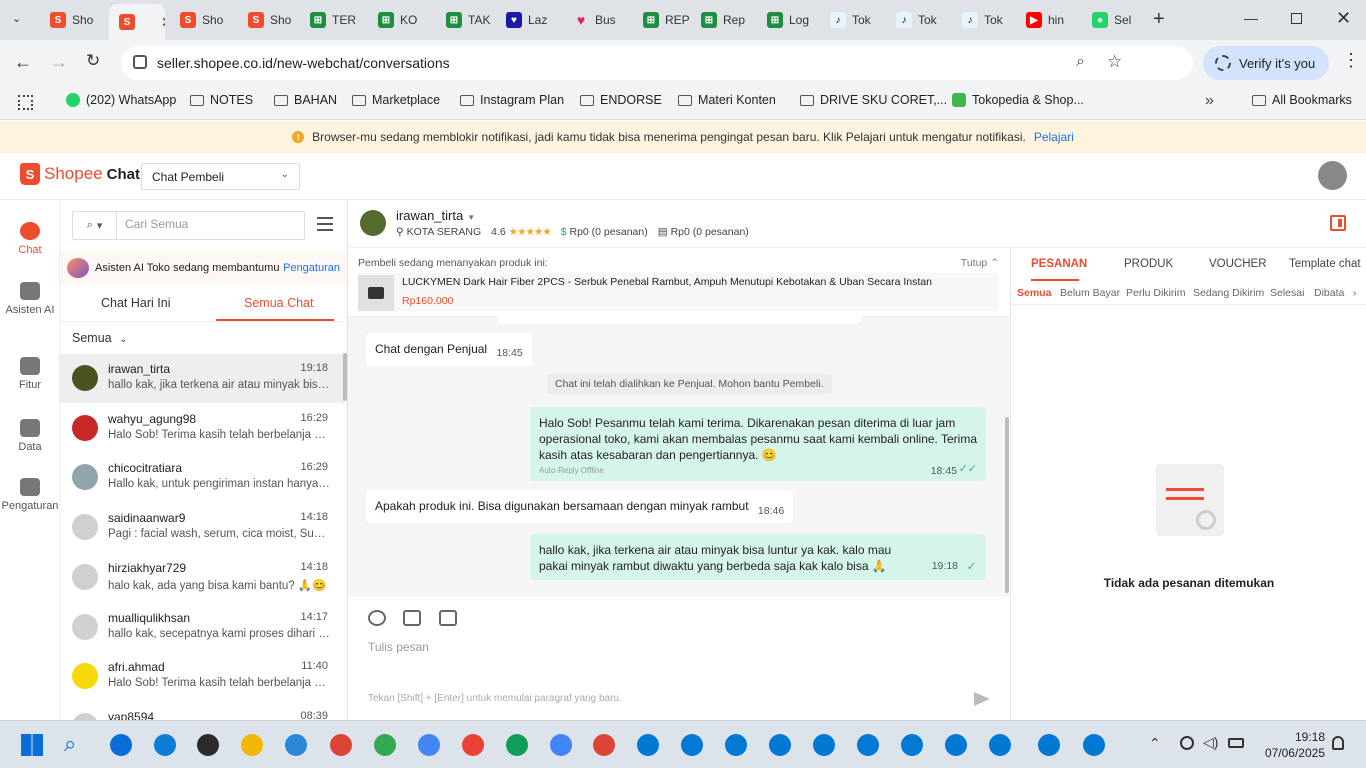  Describe the element at coordinates (70, 744) in the screenshot. I see `search-icon: ⌕` at that location.